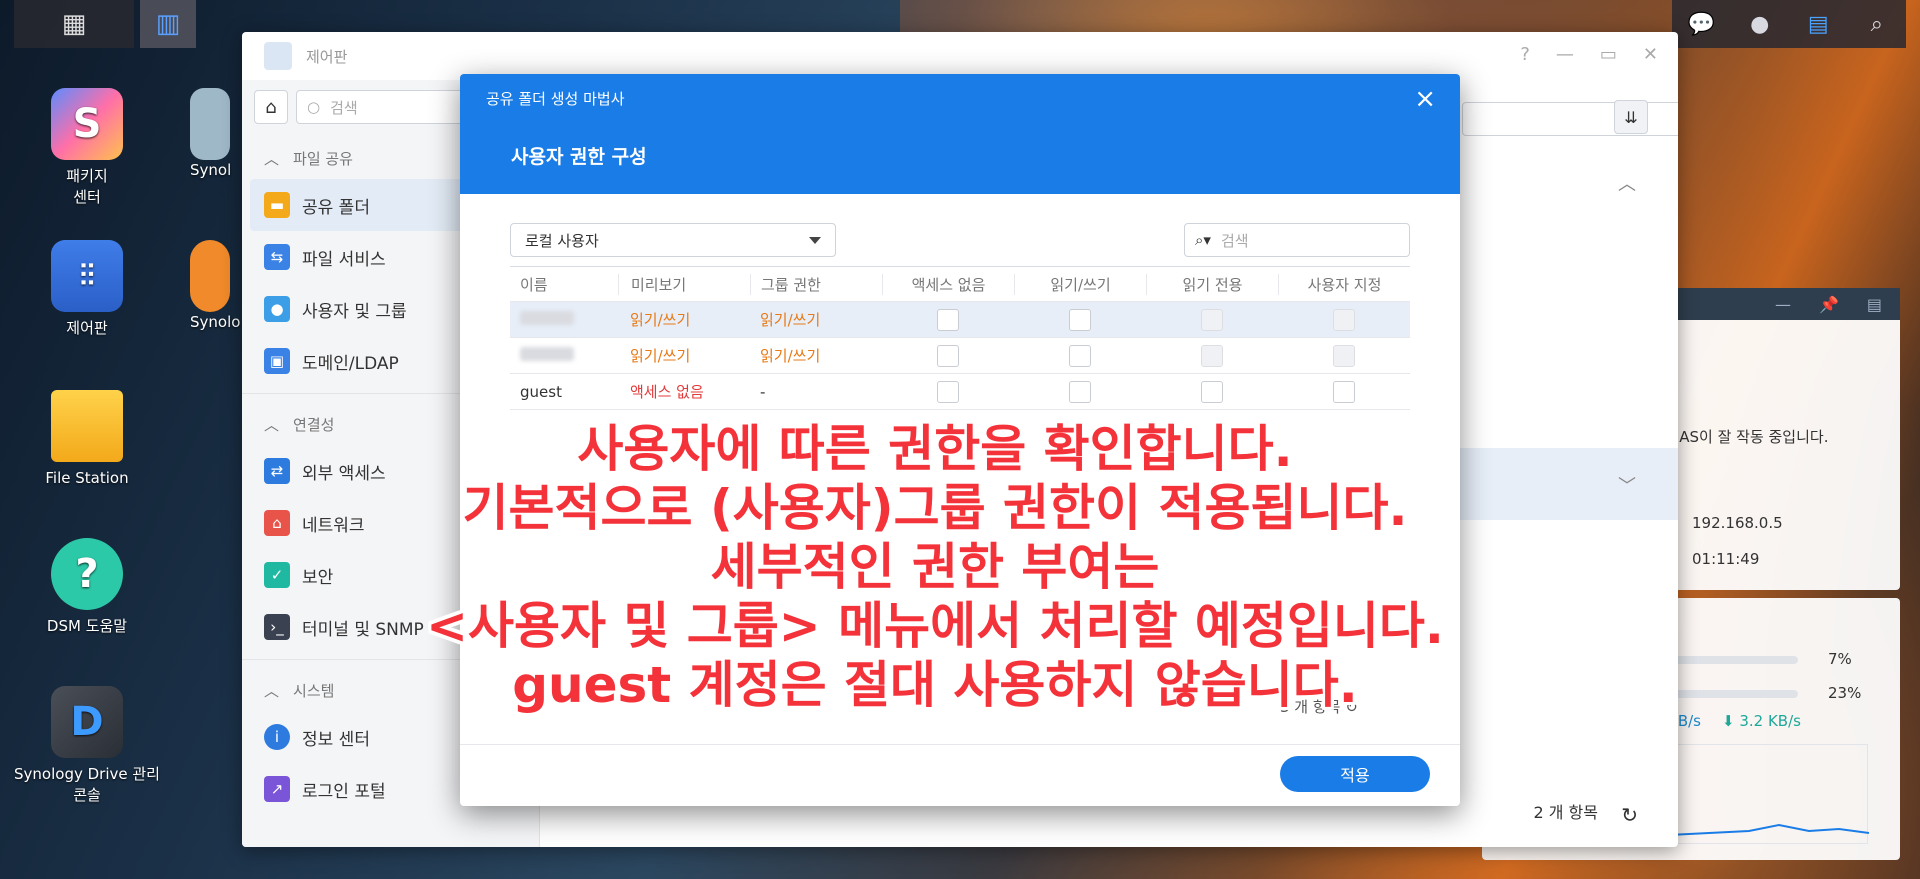  I want to click on group-permission-cell: 읽기/쓰기, so click(790, 356).